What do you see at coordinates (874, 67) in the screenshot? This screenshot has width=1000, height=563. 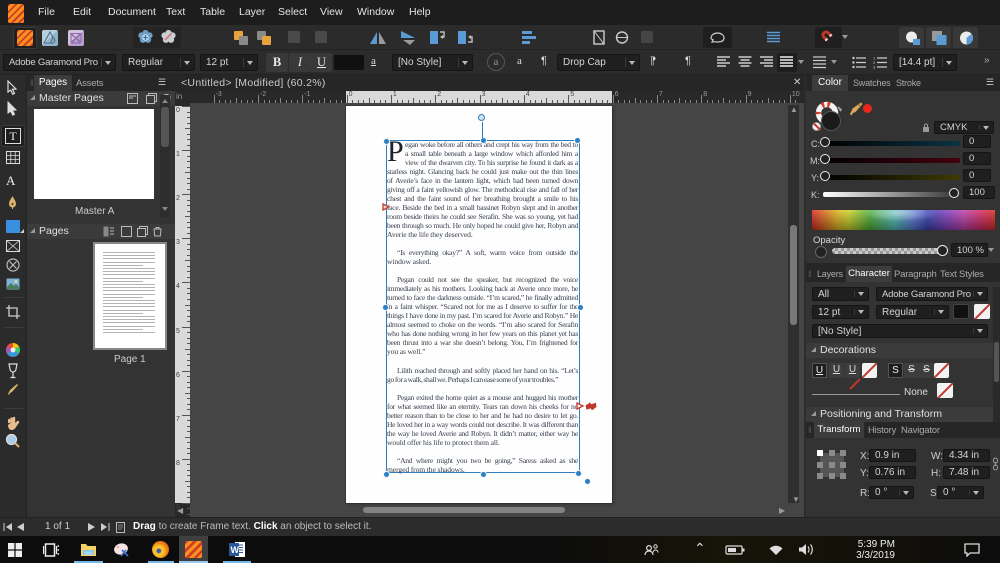 I see `svg-text: 3` at bounding box center [874, 67].